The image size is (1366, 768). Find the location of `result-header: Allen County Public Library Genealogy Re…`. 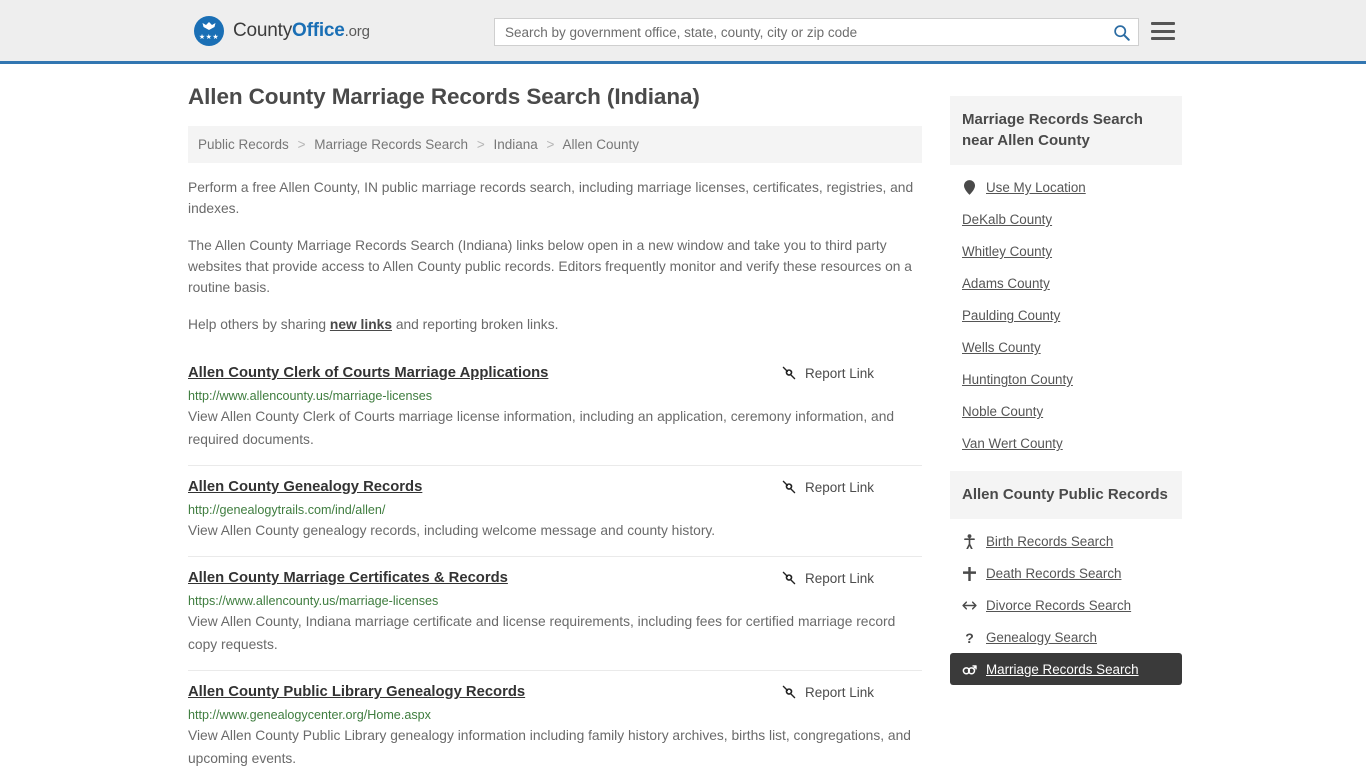

result-header: Allen County Public Library Genealogy Re… is located at coordinates (555, 692).